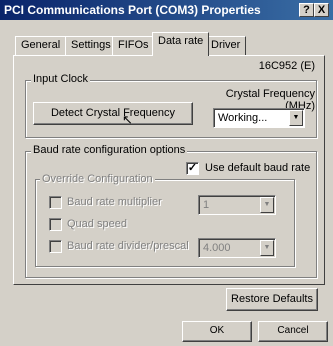 The height and width of the screenshot is (346, 333). What do you see at coordinates (321, 10) in the screenshot?
I see `close-button: X` at bounding box center [321, 10].